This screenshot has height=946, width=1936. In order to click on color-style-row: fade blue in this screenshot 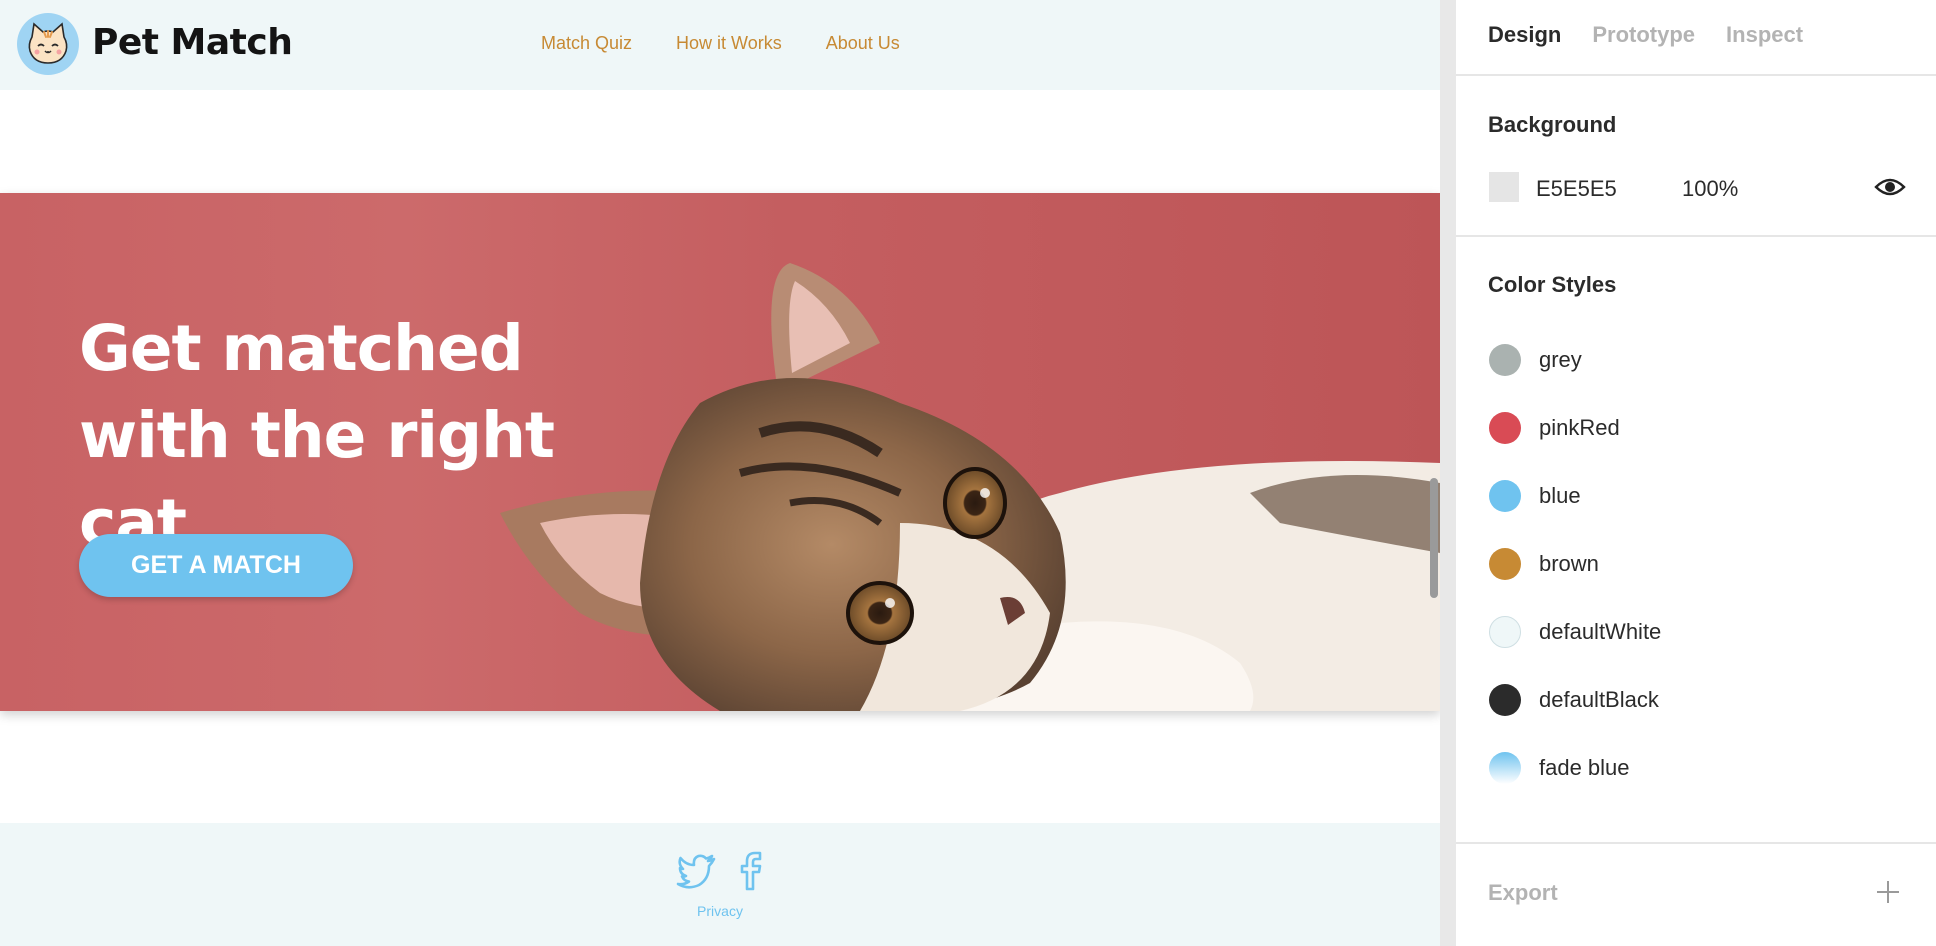, I will do `click(1559, 768)`.